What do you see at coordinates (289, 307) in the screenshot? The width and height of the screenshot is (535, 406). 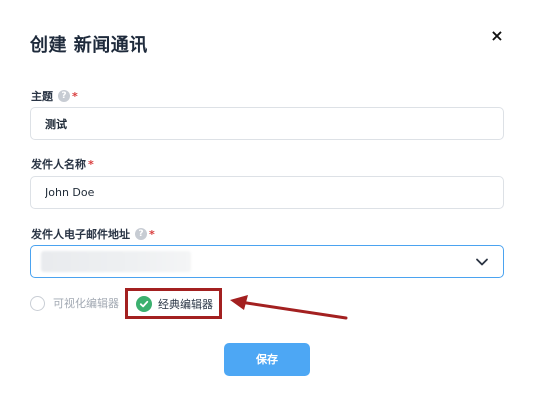 I see `annotation-arrow-icon` at bounding box center [289, 307].